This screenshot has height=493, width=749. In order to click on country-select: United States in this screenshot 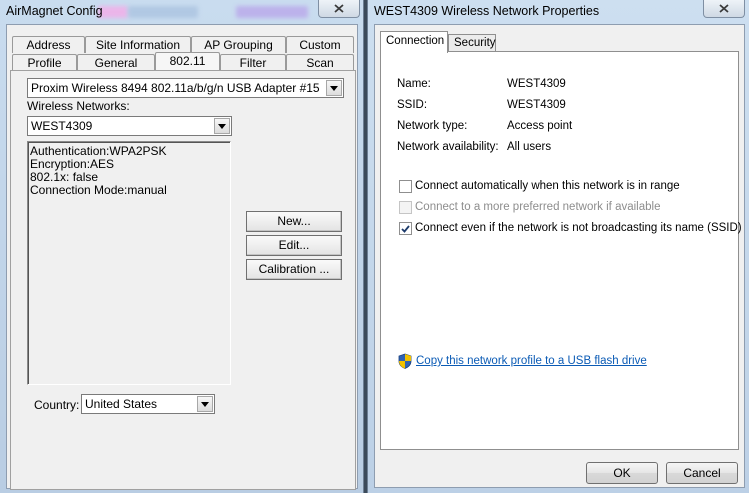, I will do `click(148, 404)`.